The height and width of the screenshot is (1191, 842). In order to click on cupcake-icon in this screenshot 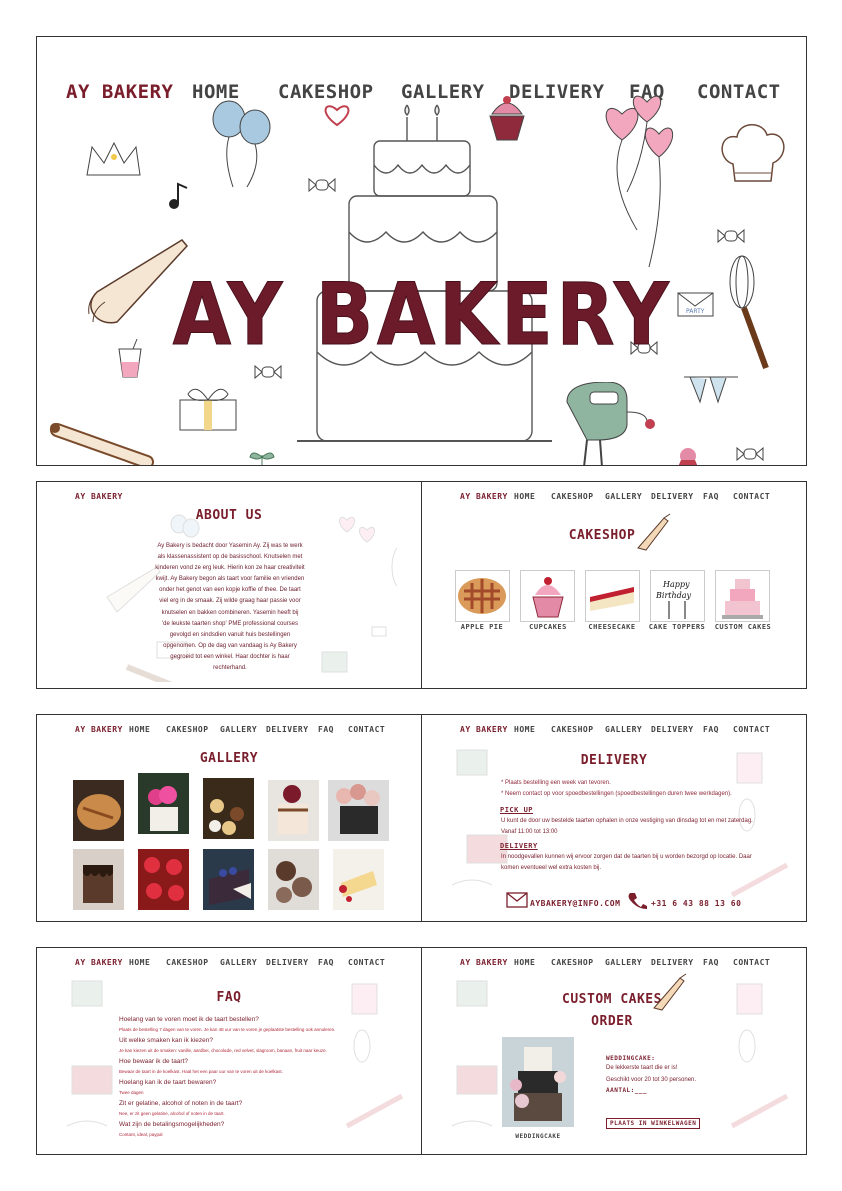, I will do `click(507, 118)`.